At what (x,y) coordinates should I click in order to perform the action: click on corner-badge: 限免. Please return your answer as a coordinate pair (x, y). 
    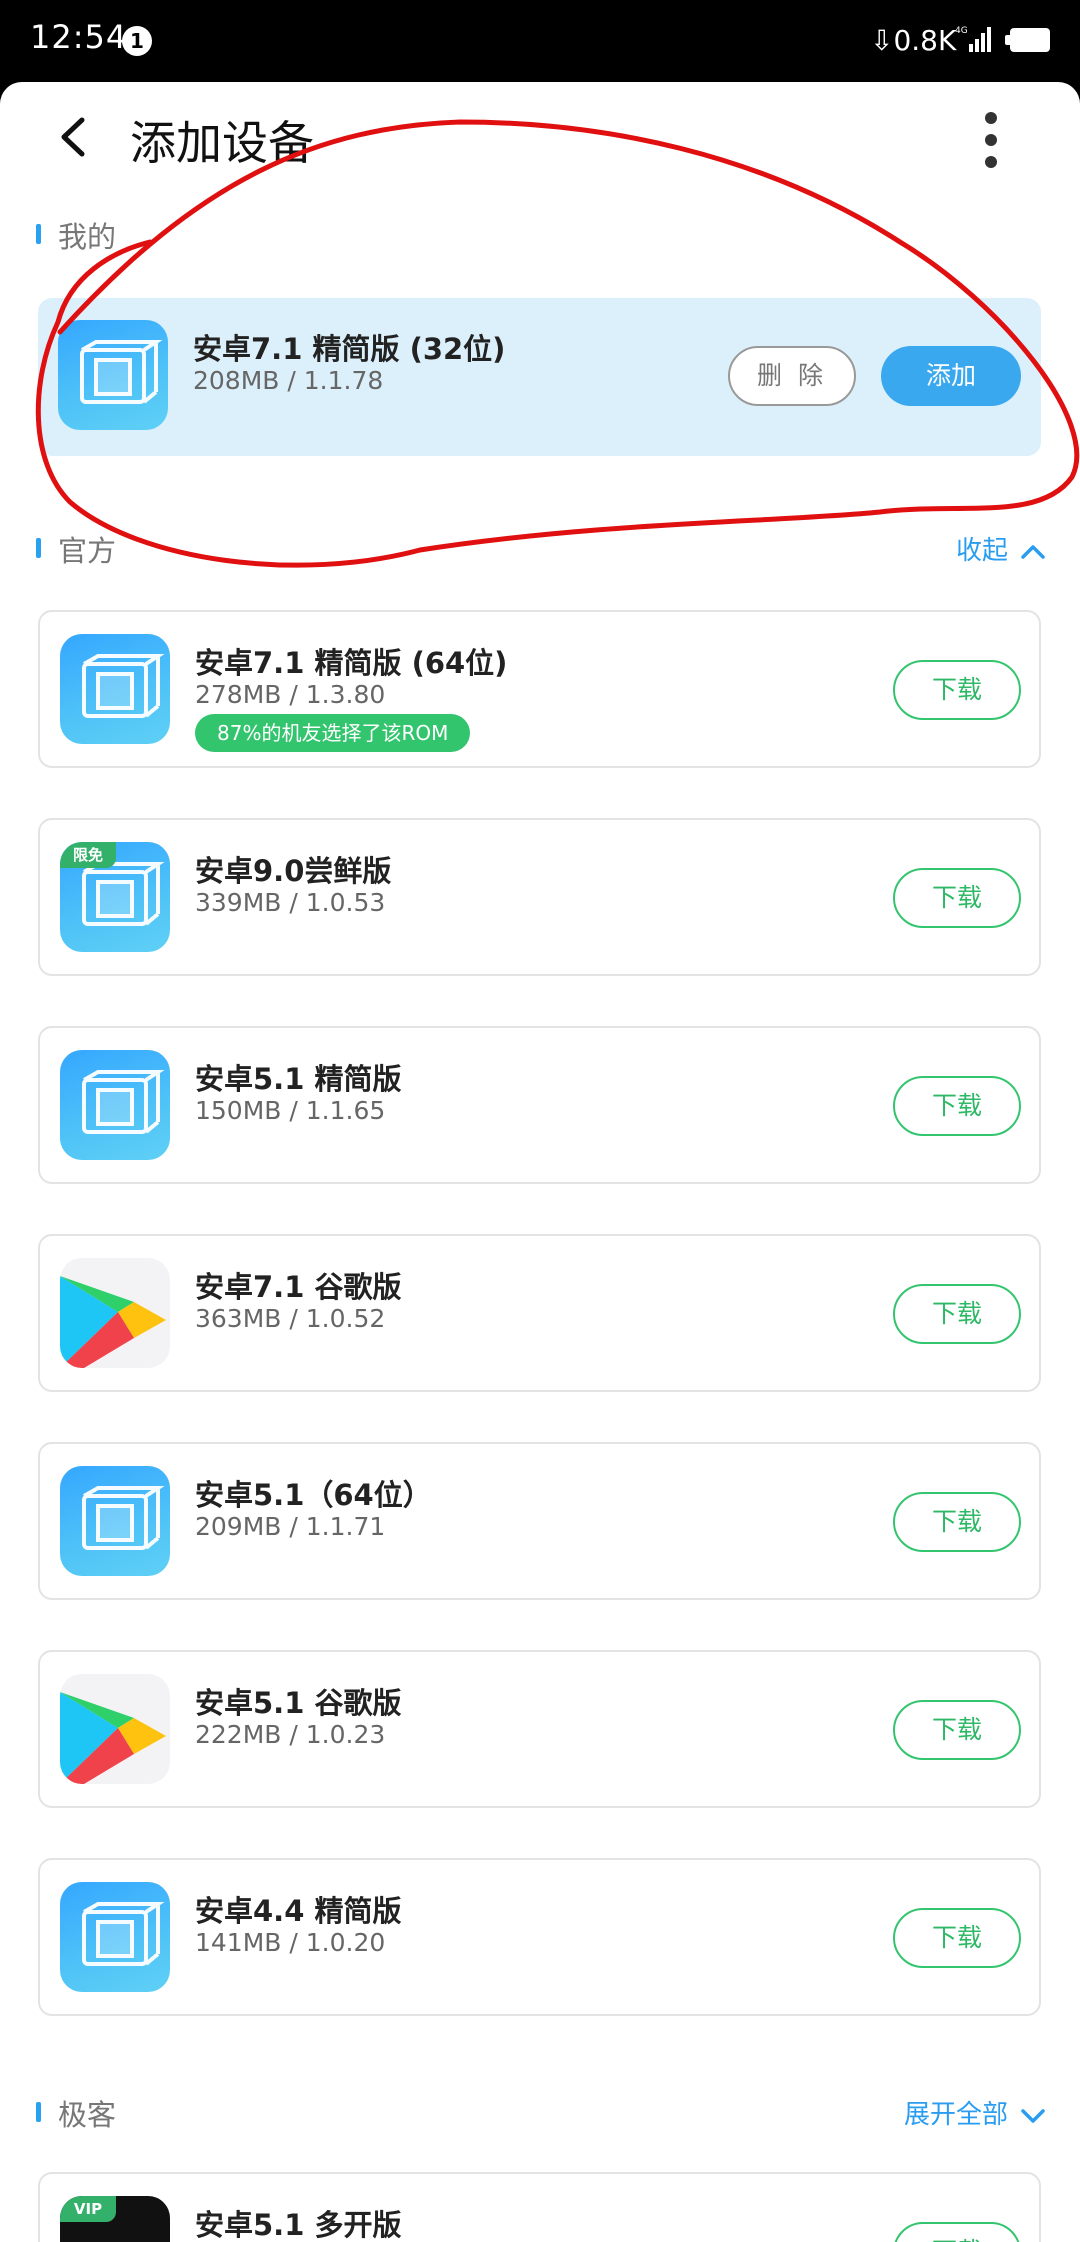
    Looking at the image, I should click on (88, 855).